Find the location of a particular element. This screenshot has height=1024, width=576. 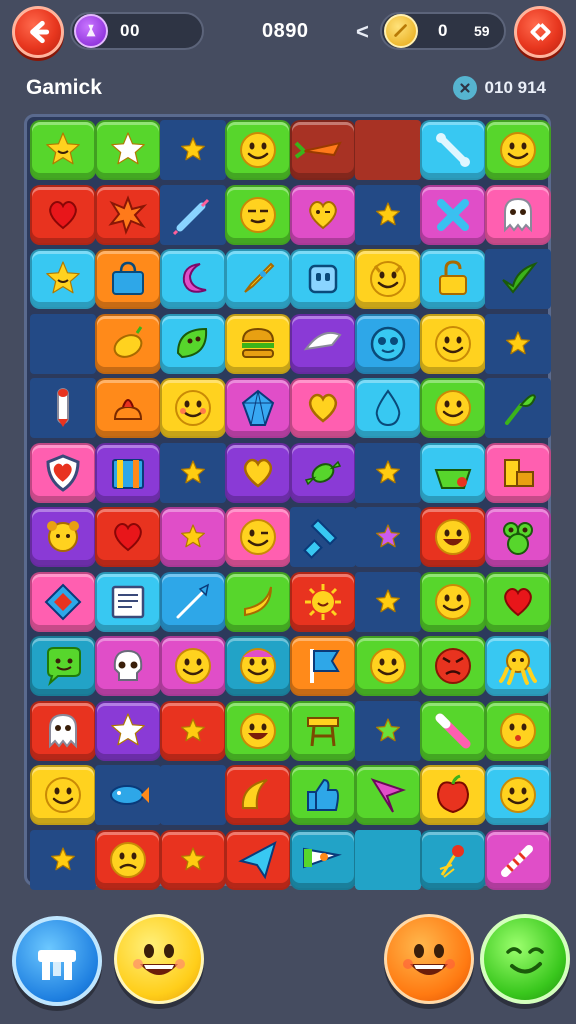

board-tile-r6-c3 is located at coordinates (258, 537).